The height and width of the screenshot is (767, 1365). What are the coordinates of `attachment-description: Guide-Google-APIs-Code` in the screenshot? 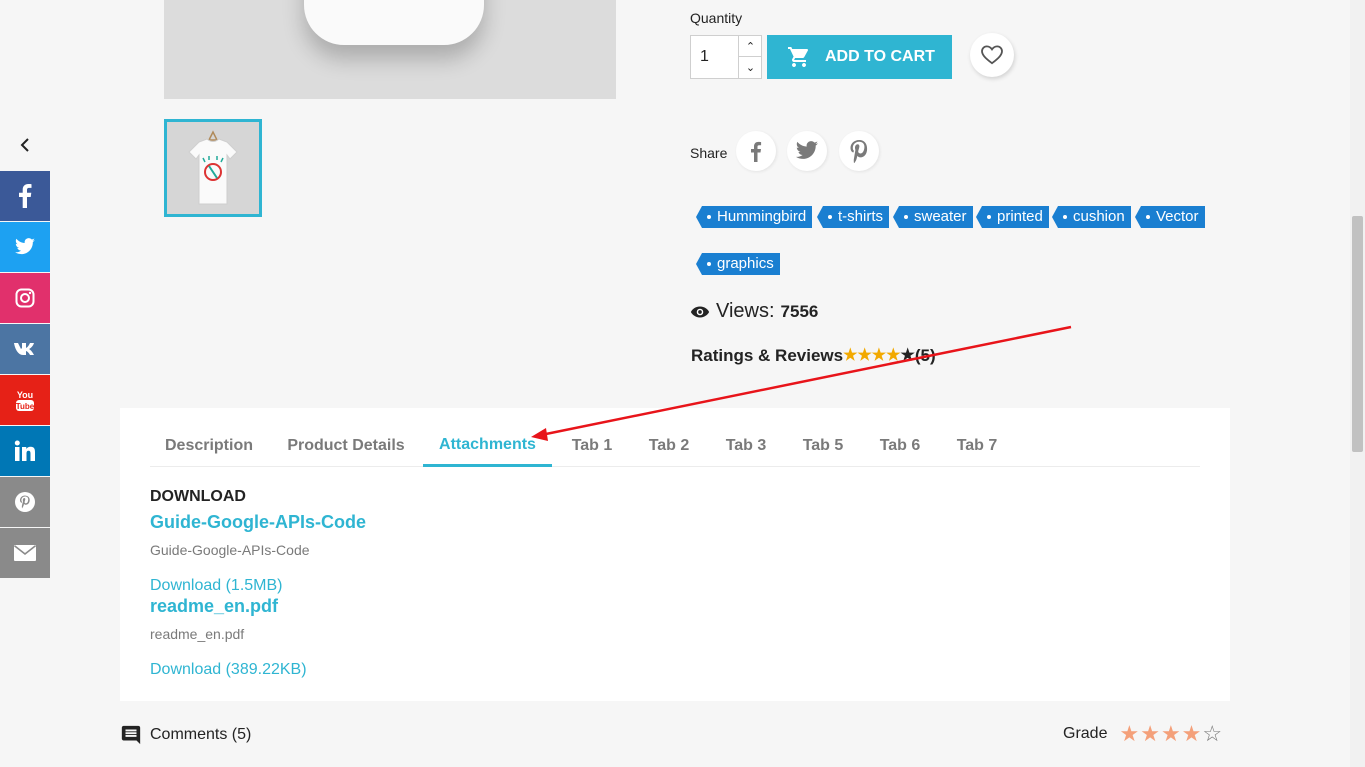 It's located at (230, 550).